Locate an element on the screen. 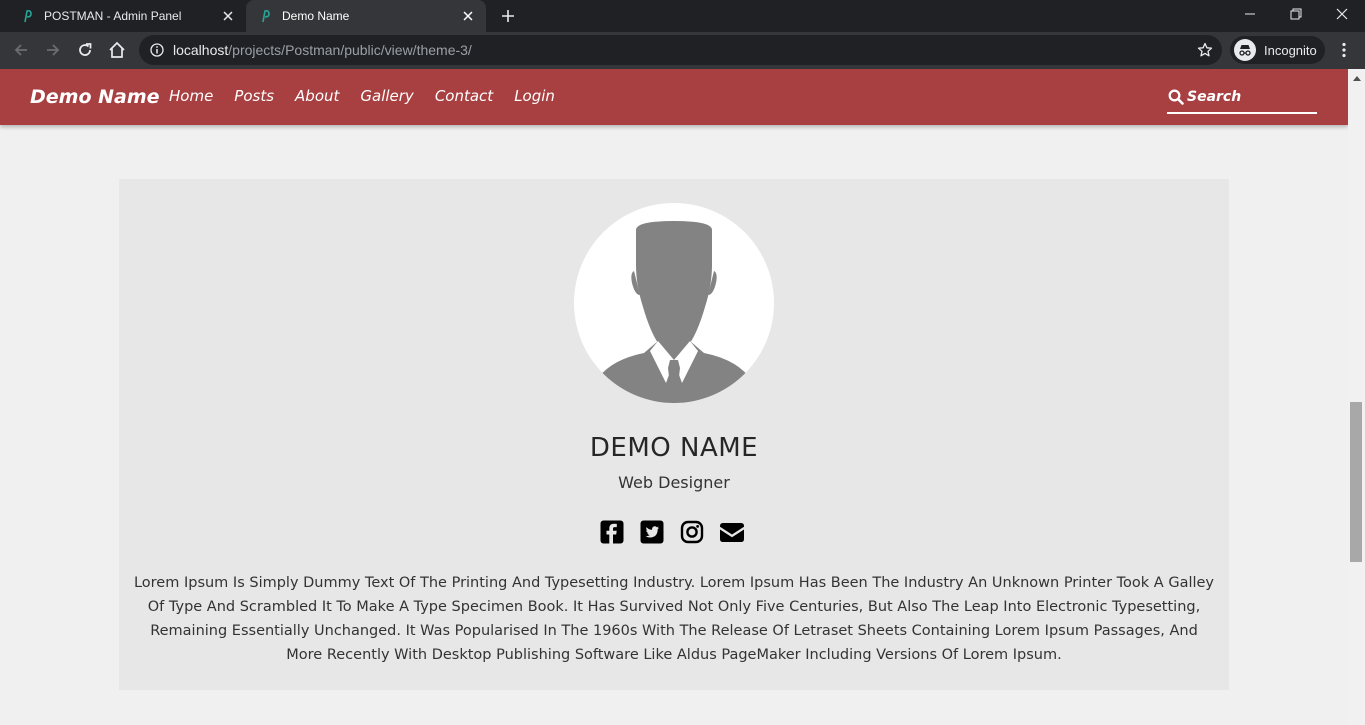  minimize-window-icon is located at coordinates (1250, 14).